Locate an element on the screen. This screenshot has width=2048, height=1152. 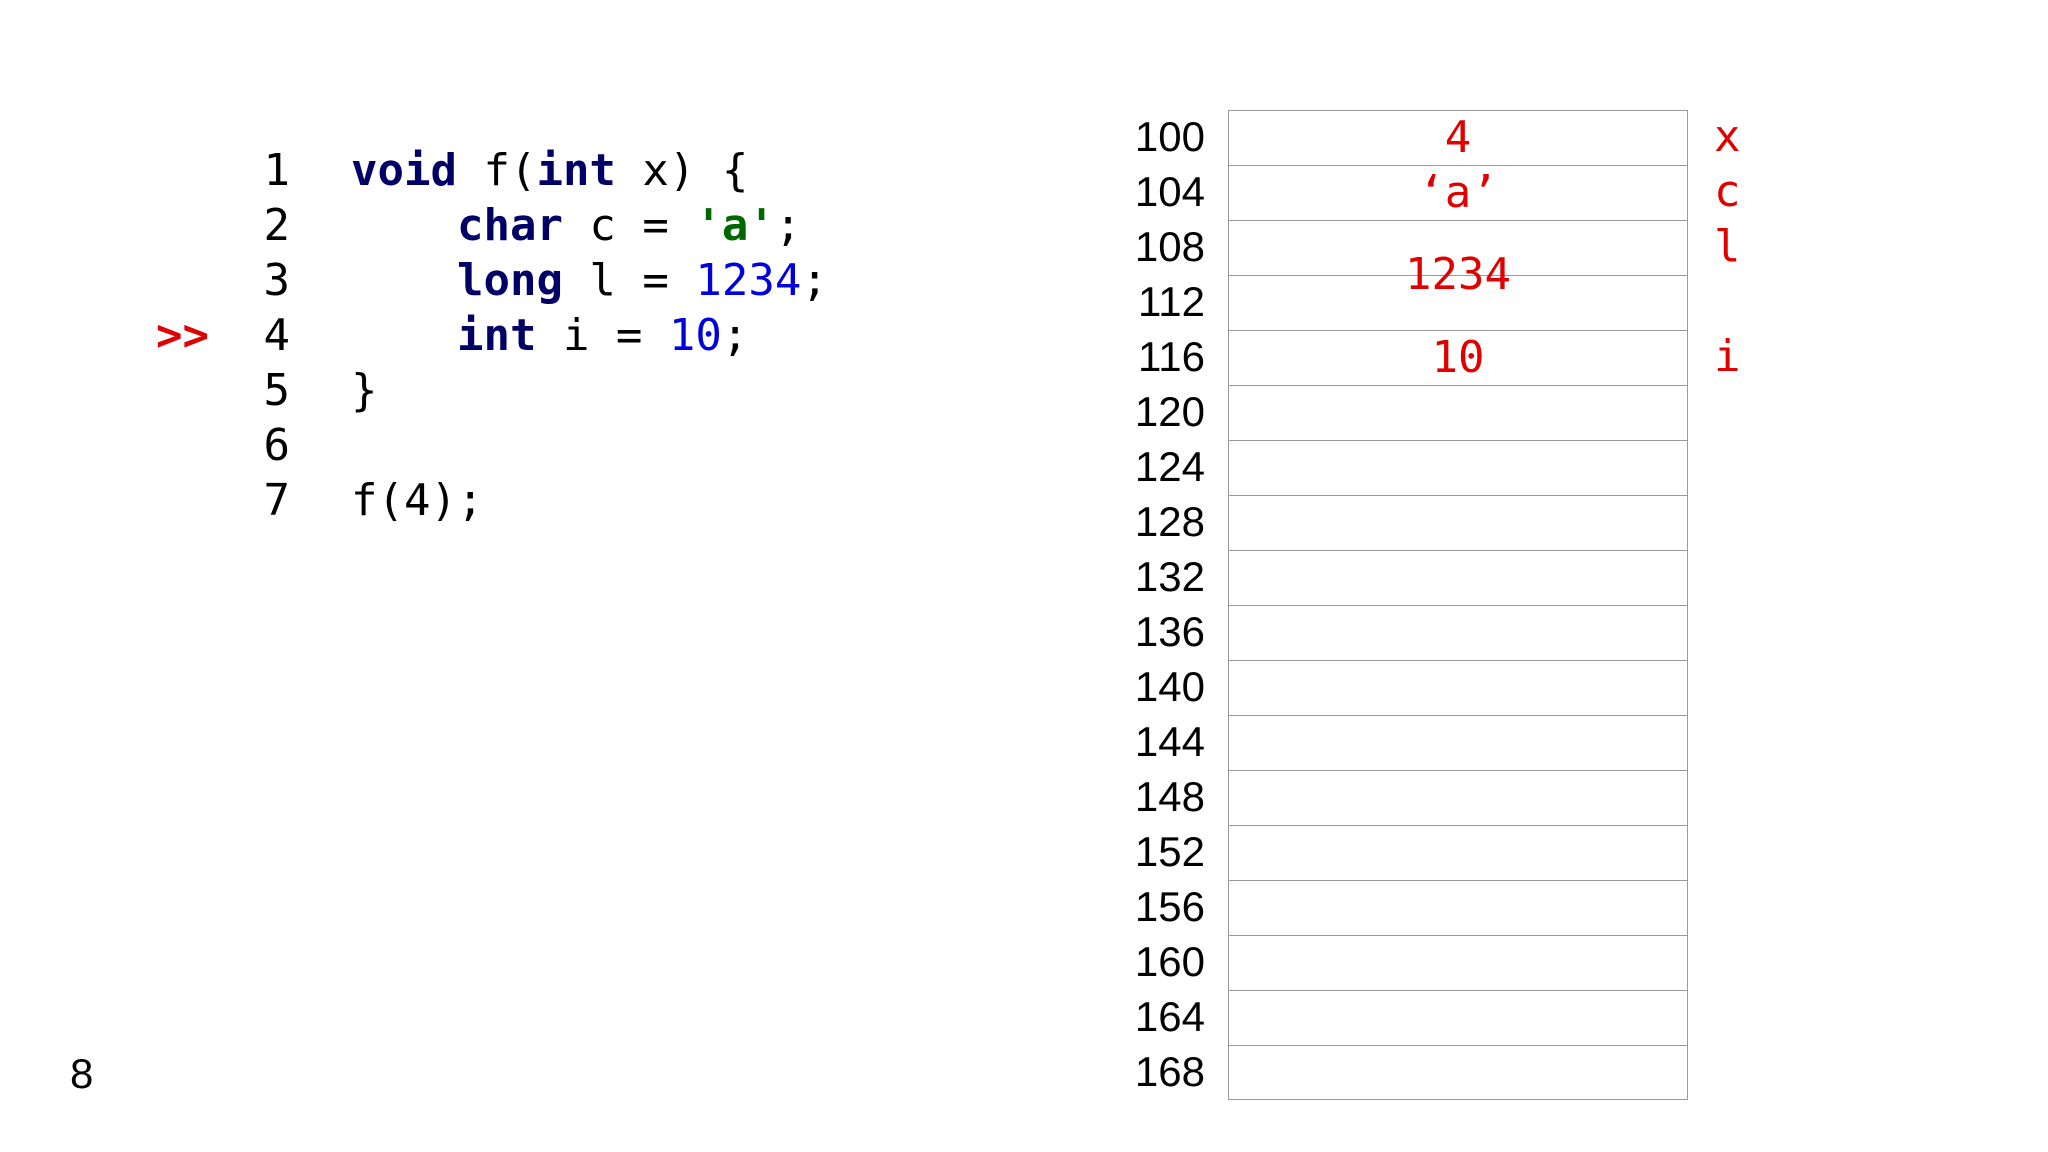
code-token: x) { is located at coordinates (682, 170).